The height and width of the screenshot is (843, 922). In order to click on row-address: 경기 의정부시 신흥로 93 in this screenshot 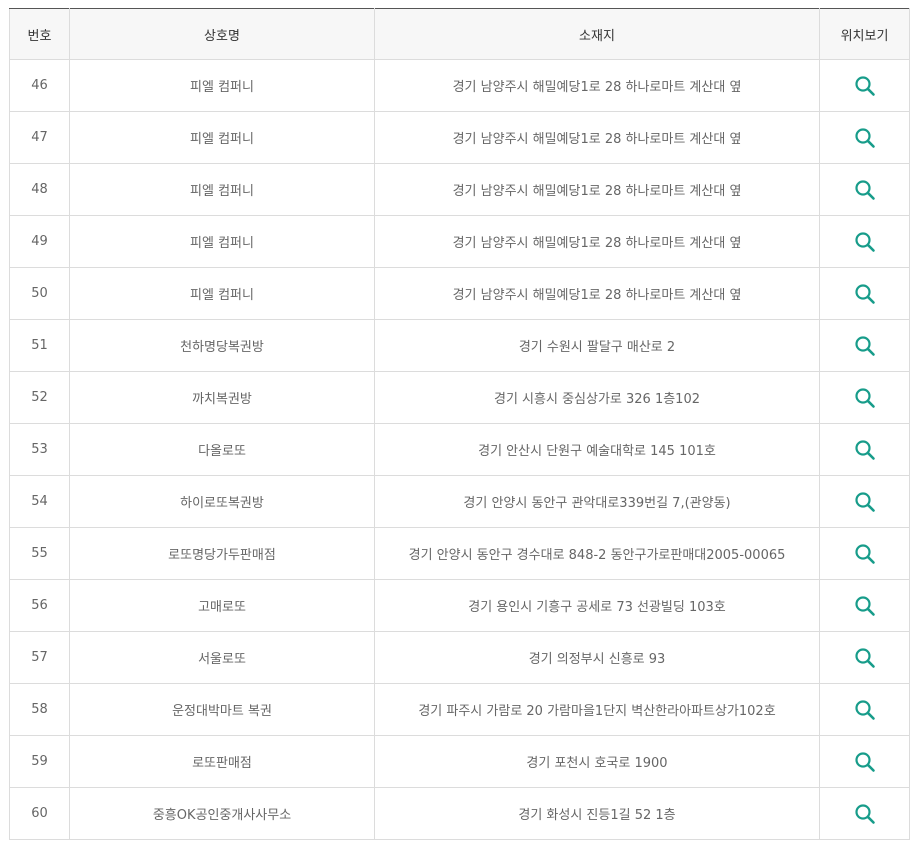, I will do `click(597, 657)`.